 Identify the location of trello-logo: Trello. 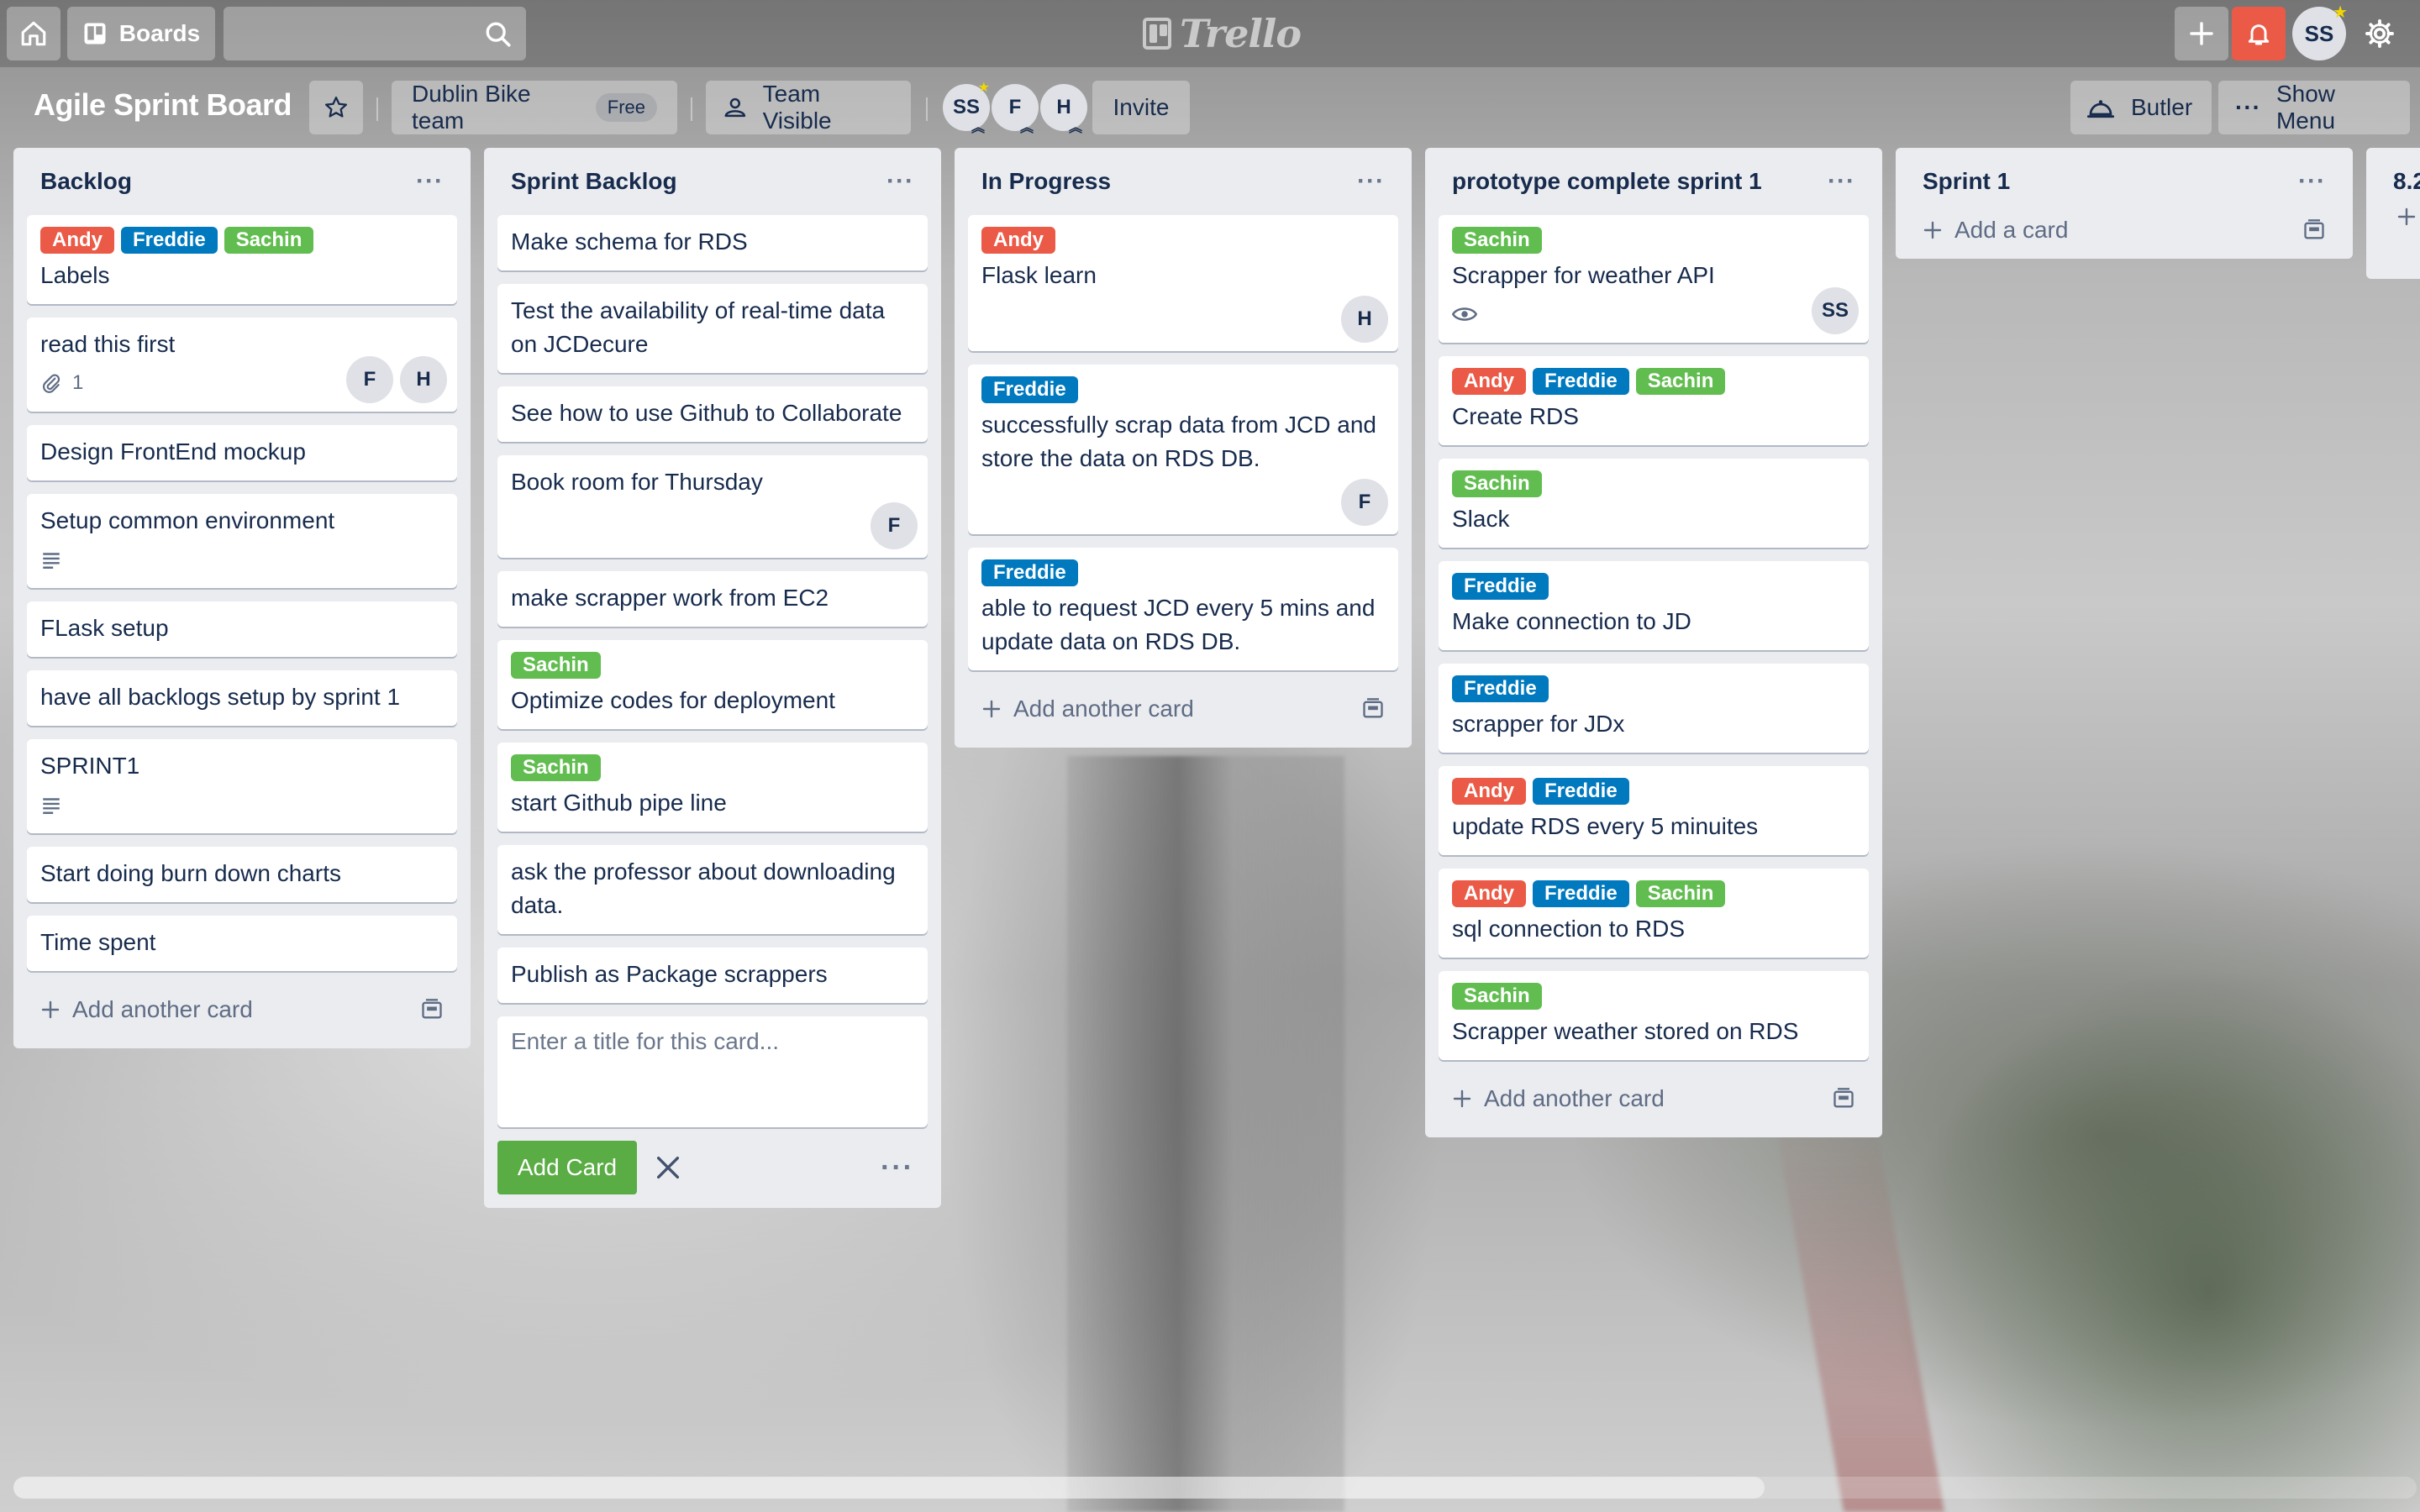
(1223, 33).